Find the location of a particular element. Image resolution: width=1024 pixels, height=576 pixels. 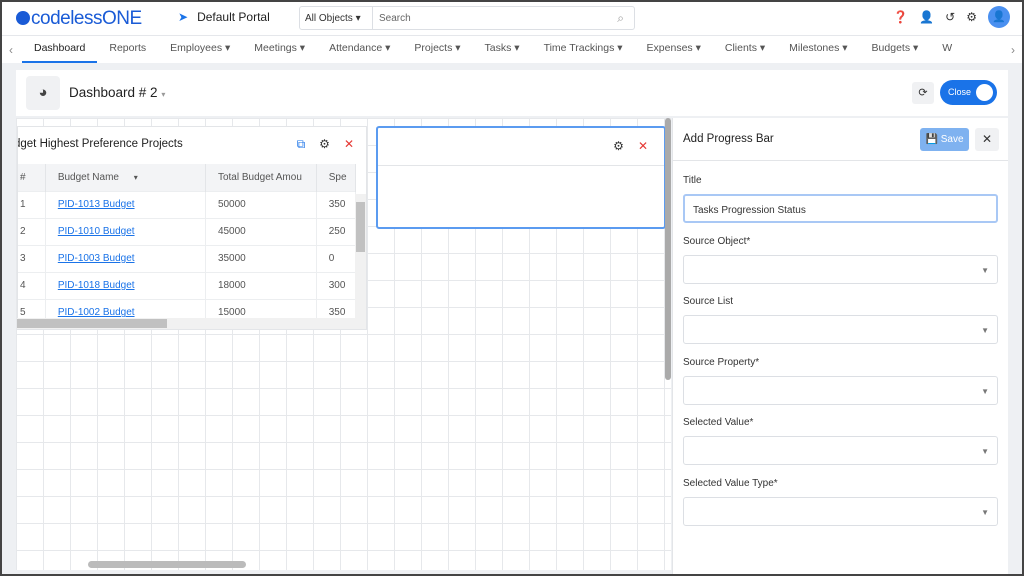

source-object-select: ▼ is located at coordinates (840, 269).